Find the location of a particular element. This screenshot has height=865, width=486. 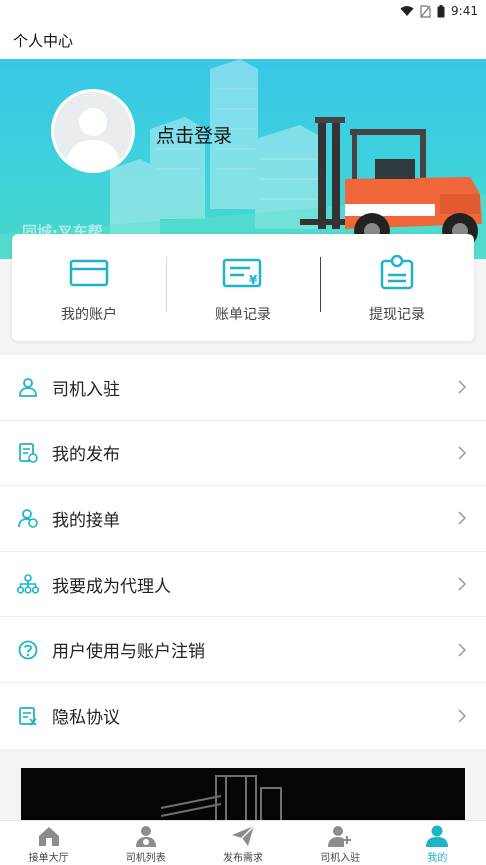

bottom-tab-bar: 接单大厅 司机列表 发布需求 司机入驻 我的 is located at coordinates (243, 842).